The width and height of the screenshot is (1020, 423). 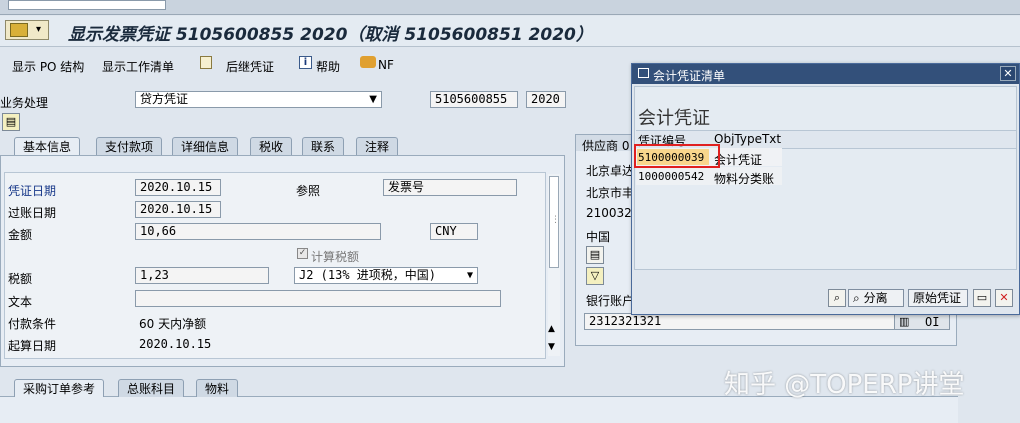 What do you see at coordinates (24, 103) in the screenshot?
I see `transaction-label: 业务处理` at bounding box center [24, 103].